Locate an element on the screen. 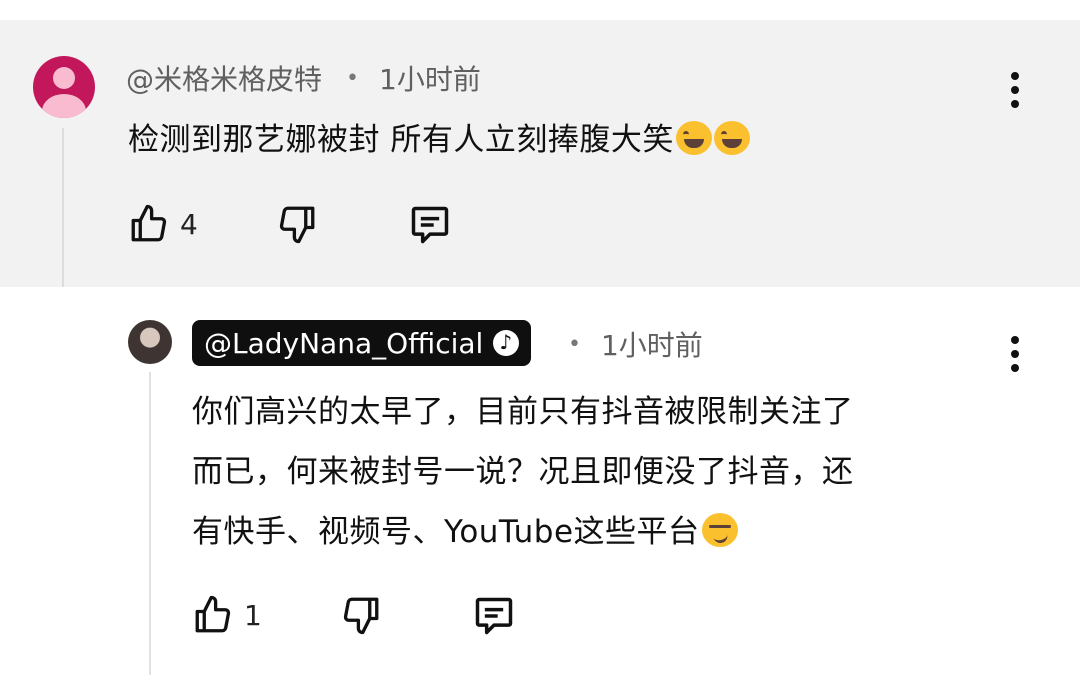  avatar-head-shape is located at coordinates (64, 78).